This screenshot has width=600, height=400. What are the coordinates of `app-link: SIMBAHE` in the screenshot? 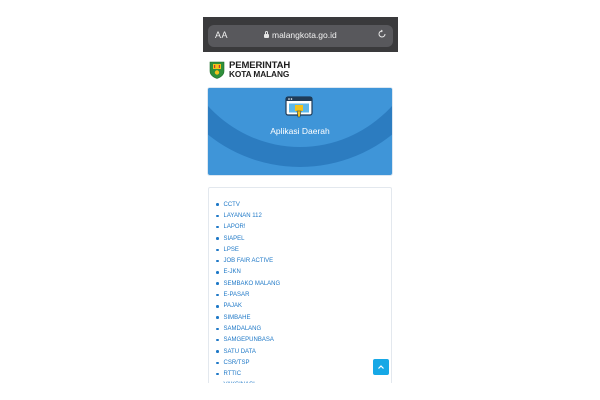 It's located at (237, 318).